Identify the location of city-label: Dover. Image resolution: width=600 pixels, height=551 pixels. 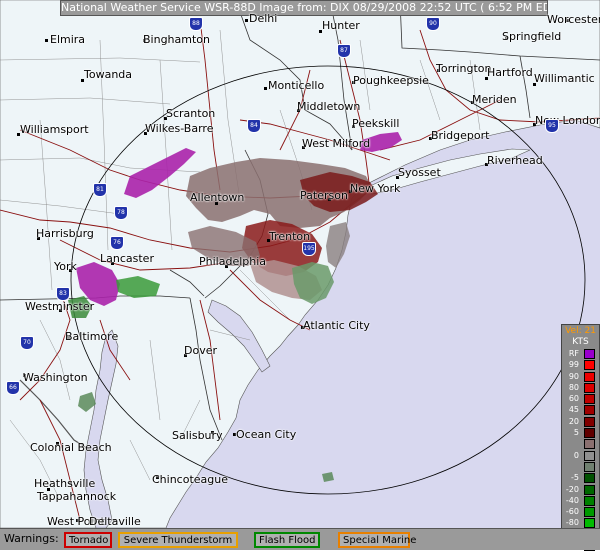
(200, 350).